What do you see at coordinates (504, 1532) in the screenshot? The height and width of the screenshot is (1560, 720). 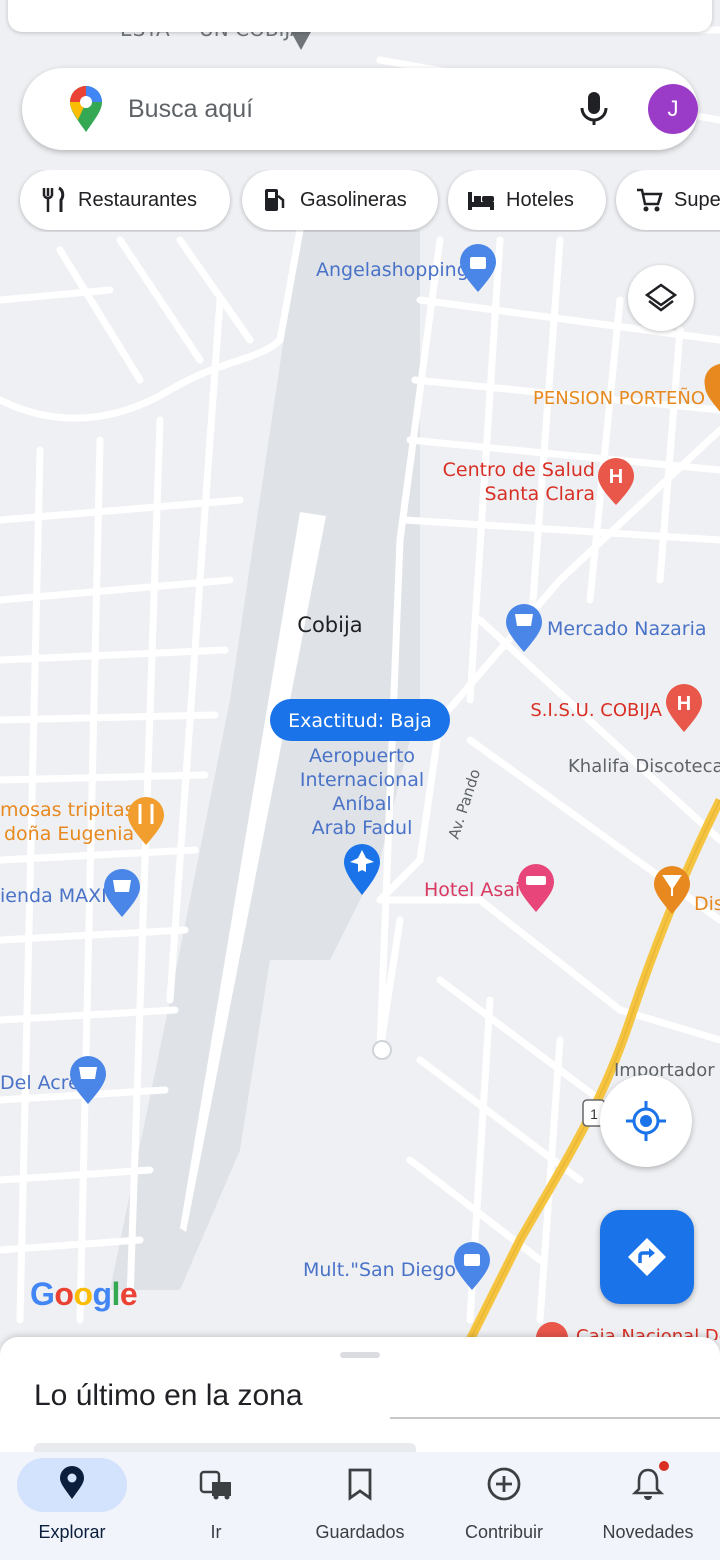 I see `nav-label: Contribuir` at bounding box center [504, 1532].